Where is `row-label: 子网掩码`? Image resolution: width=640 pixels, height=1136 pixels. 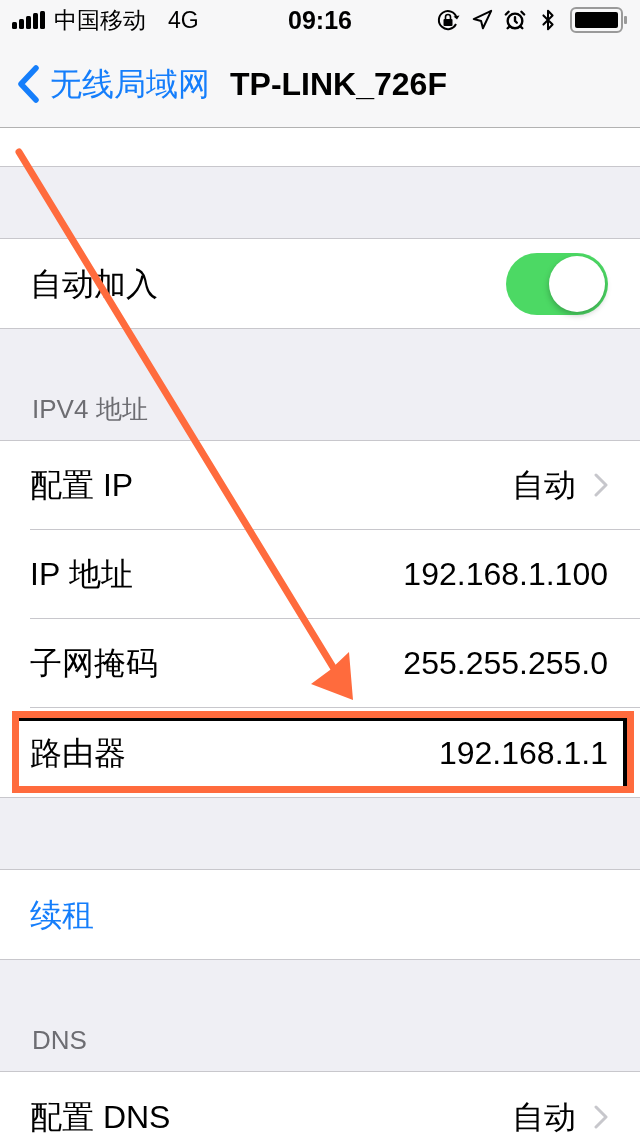 row-label: 子网掩码 is located at coordinates (94, 663).